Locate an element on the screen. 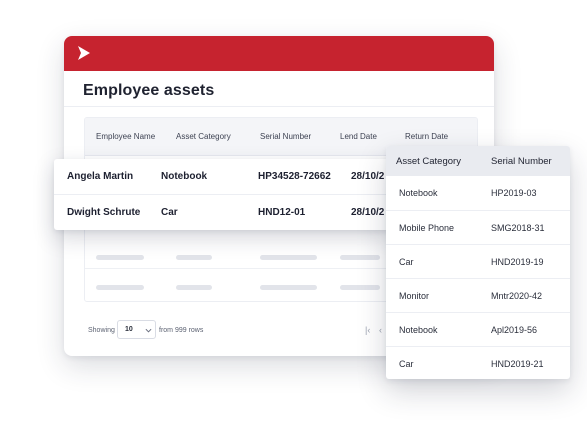 This screenshot has height=430, width=587. page-title: Employee assets is located at coordinates (149, 90).